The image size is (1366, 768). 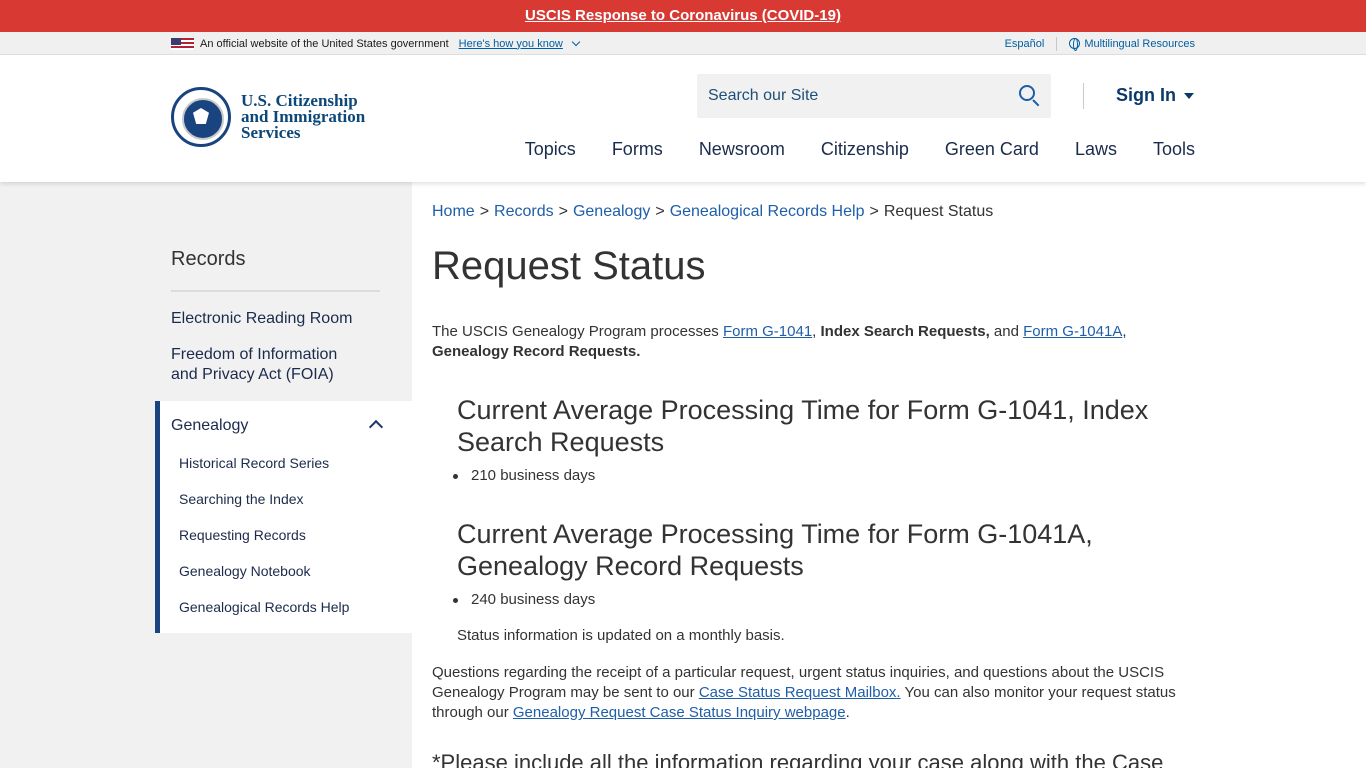 I want to click on intro-bold-1: Index Search Requests,, so click(x=905, y=331).